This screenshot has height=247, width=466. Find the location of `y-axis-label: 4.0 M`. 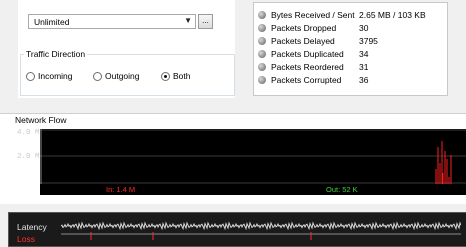

y-axis-label: 4.0 M is located at coordinates (28, 133).